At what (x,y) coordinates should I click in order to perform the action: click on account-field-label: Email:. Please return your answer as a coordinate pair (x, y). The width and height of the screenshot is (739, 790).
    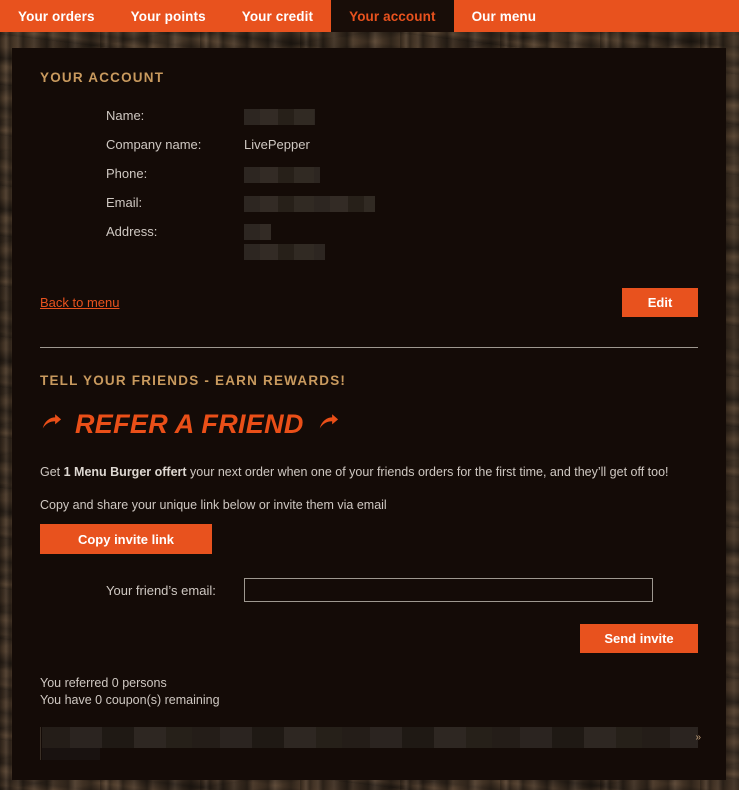
    Looking at the image, I should click on (124, 202).